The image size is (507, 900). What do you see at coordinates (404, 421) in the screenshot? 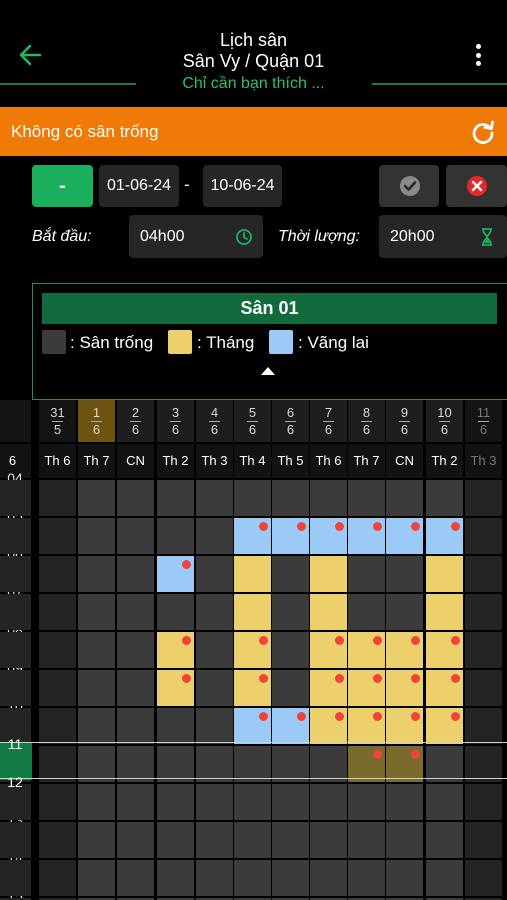
I see `column-date: 96` at bounding box center [404, 421].